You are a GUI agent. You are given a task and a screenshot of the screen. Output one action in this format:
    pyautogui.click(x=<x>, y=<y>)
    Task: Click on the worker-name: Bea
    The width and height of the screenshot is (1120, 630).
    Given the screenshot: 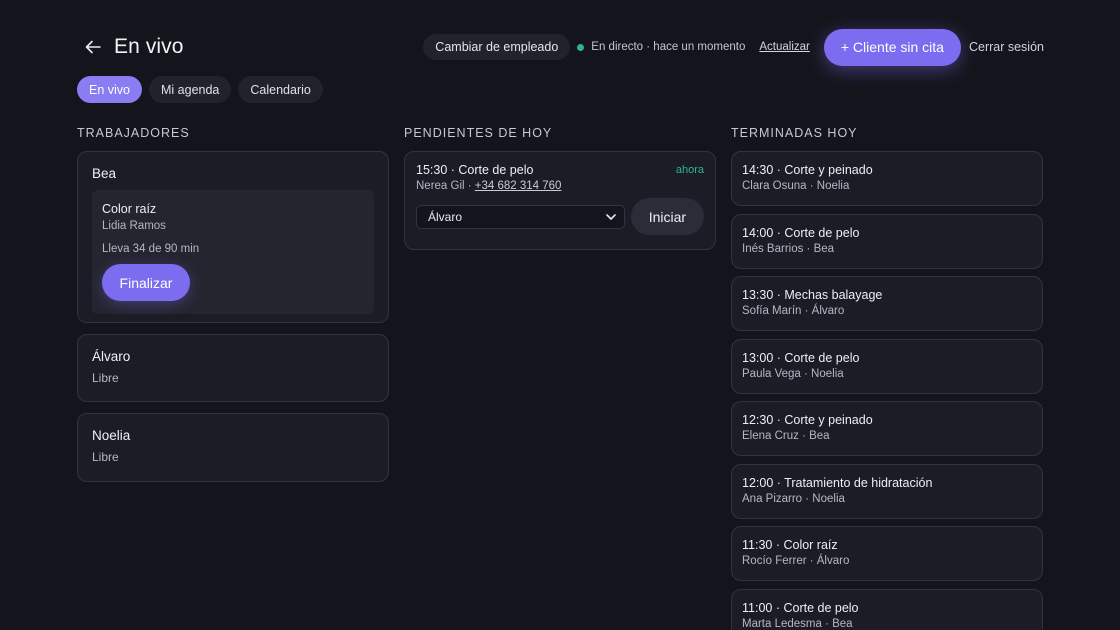 What is the action you would take?
    pyautogui.click(x=104, y=173)
    